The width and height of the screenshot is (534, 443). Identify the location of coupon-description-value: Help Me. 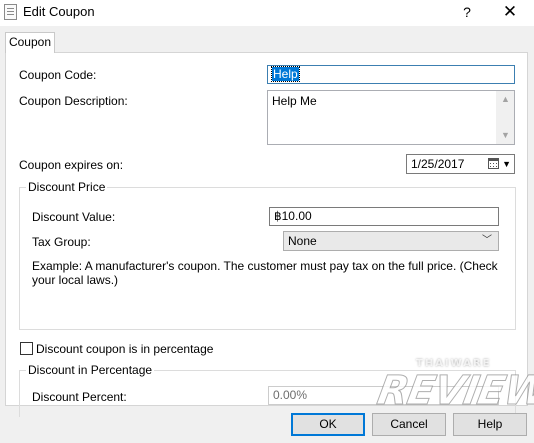
(294, 101).